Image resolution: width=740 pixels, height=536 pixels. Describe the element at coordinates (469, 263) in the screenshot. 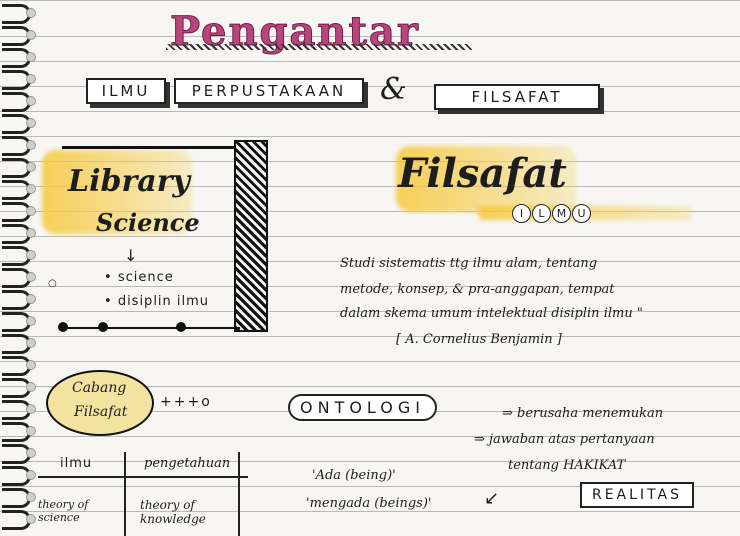

I see `definition-line-1: Studi sistematis ttg ilmu alam, tentang` at that location.